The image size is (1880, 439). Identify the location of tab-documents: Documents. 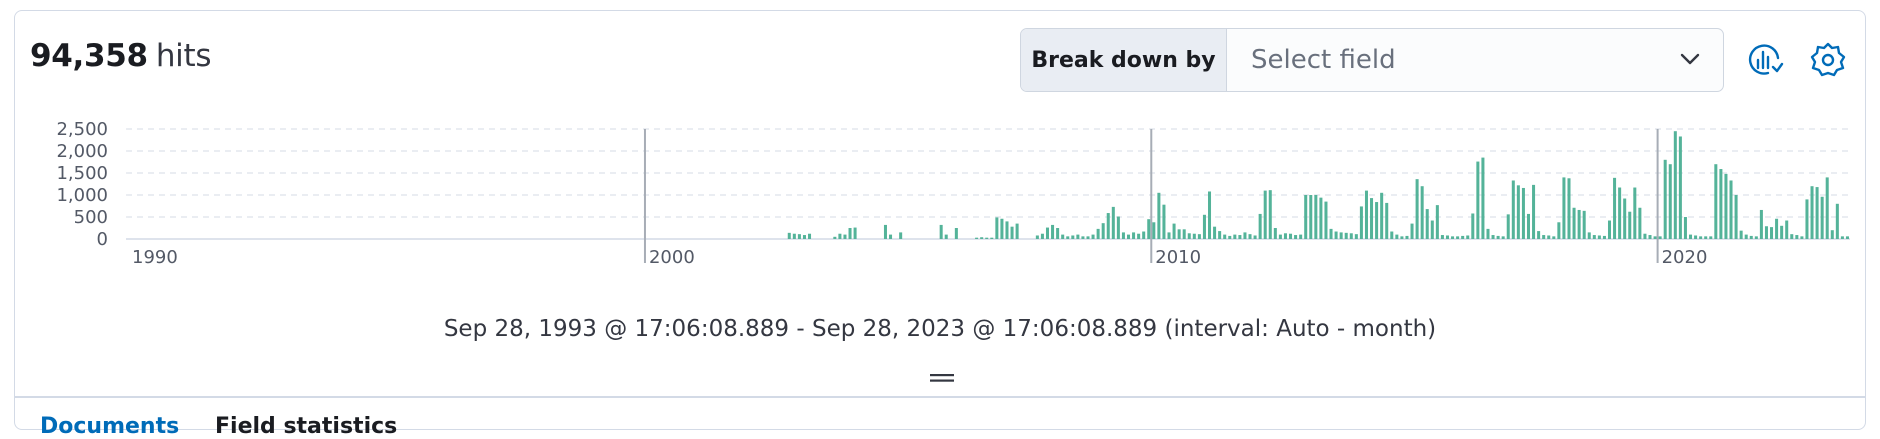
(109, 426).